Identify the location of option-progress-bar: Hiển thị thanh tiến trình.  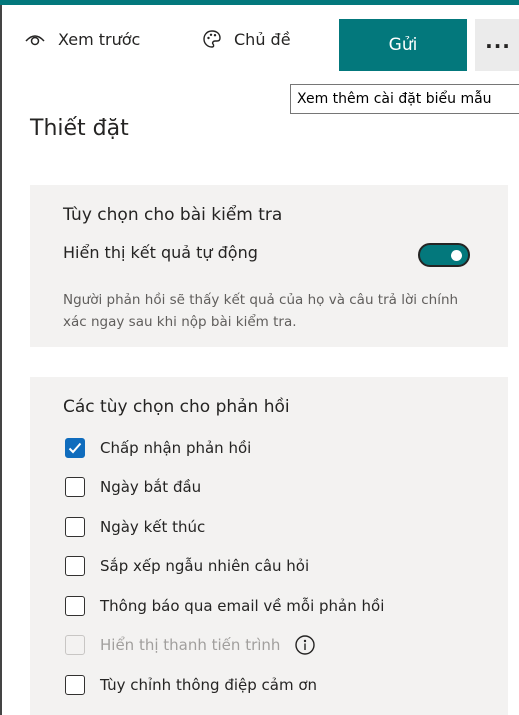
(190, 645).